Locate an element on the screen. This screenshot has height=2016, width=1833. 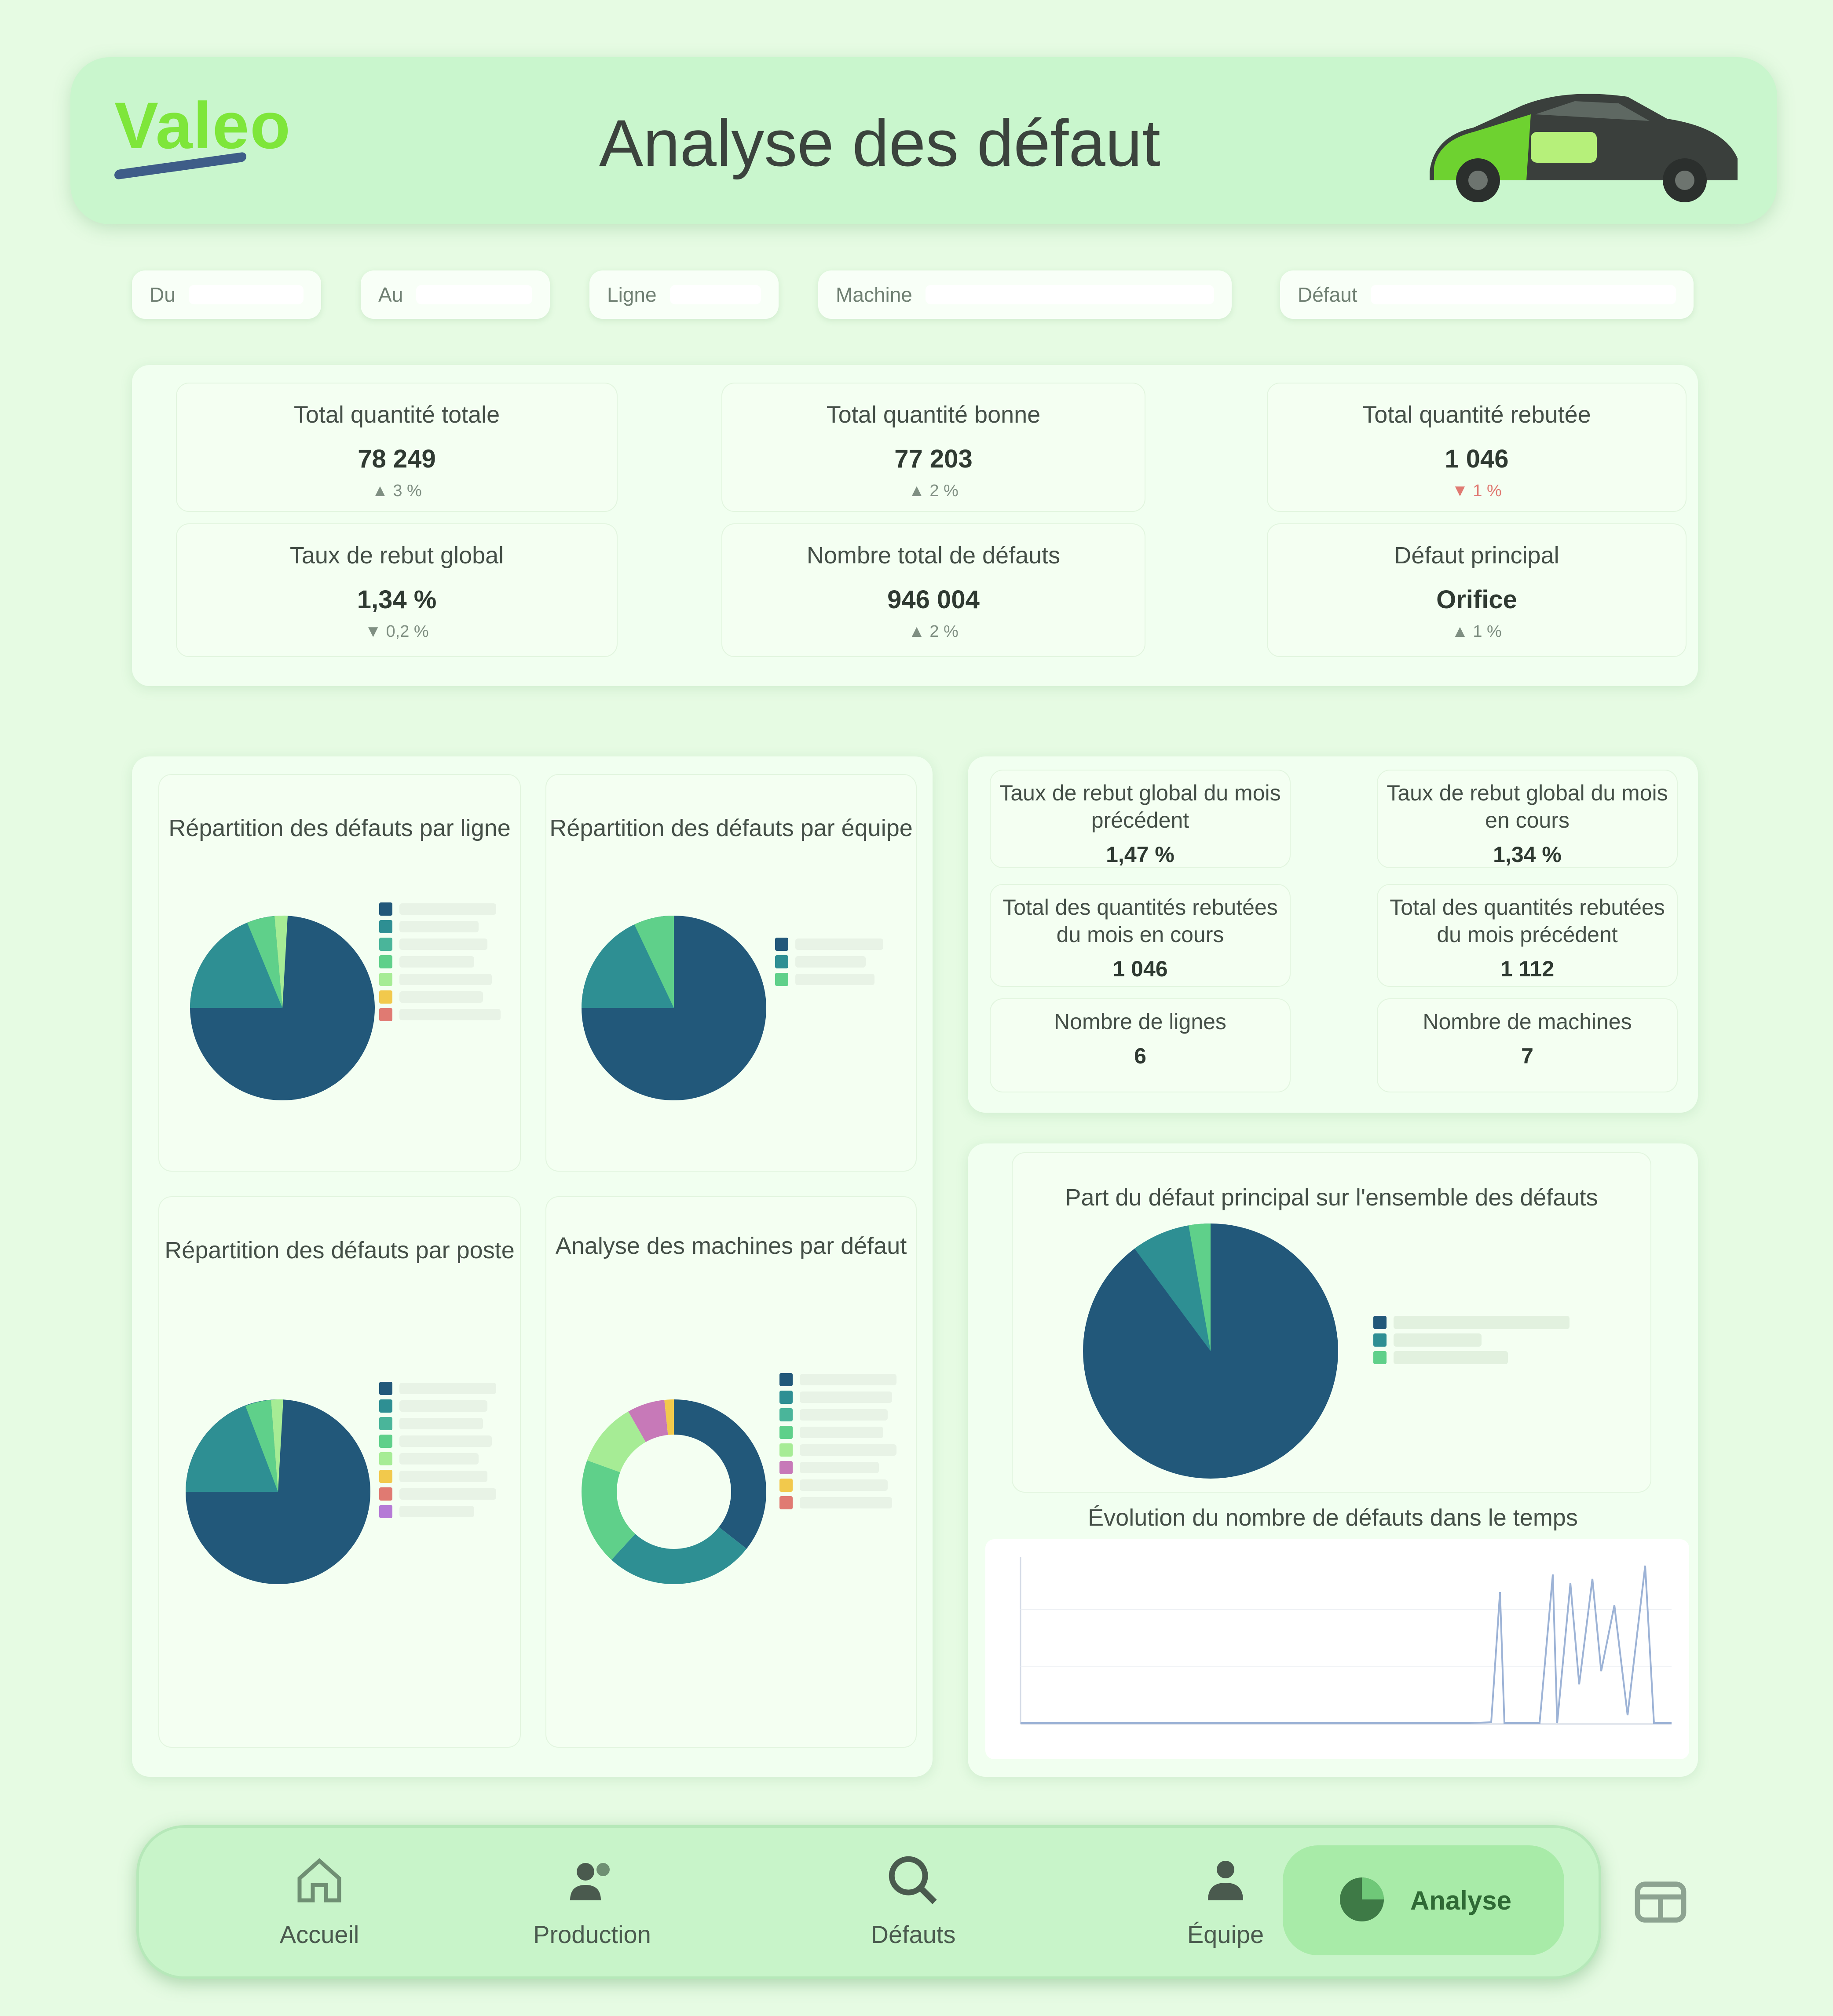
kpi-value: 77 203 is located at coordinates (933, 459).